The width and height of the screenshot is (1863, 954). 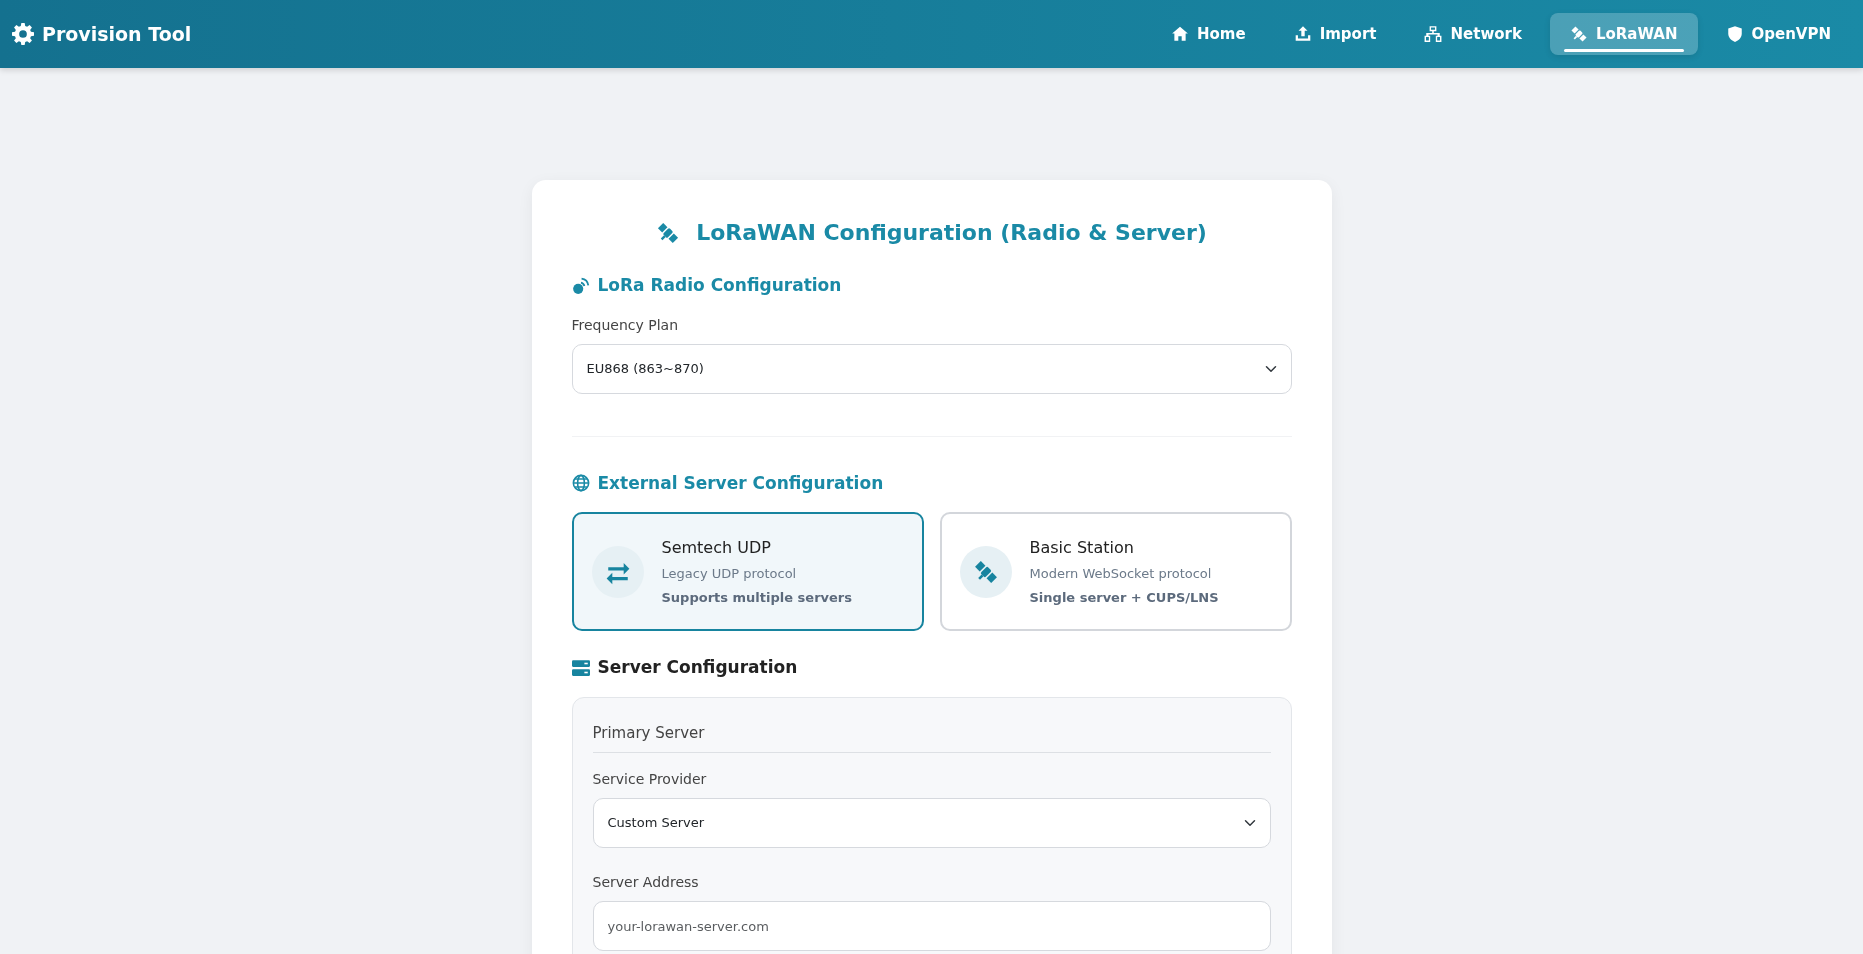 I want to click on nav-tab: Network, so click(x=1473, y=34).